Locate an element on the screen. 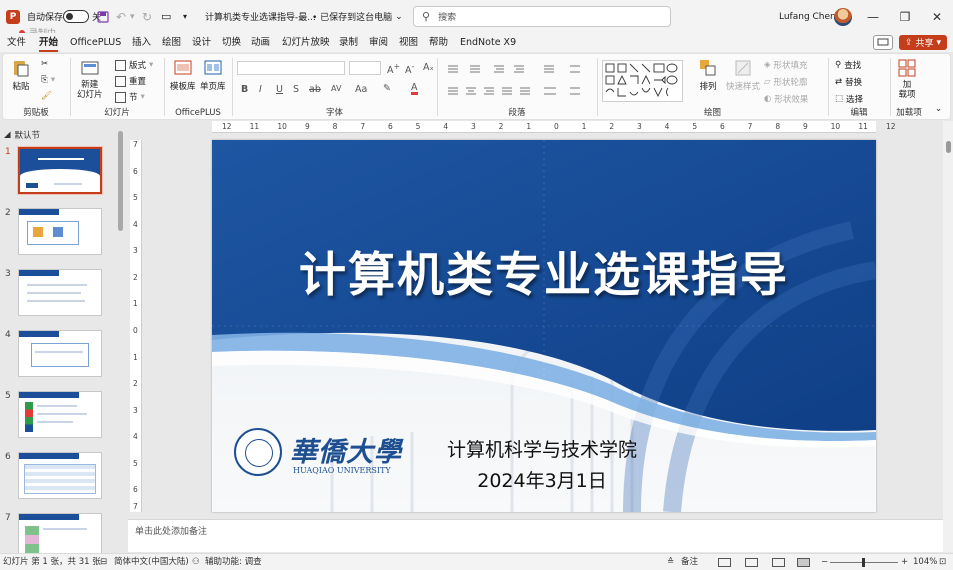 Image resolution: width=953 pixels, height=570 pixels. slide-title: 计算机类专业选课指导 is located at coordinates (544, 270).